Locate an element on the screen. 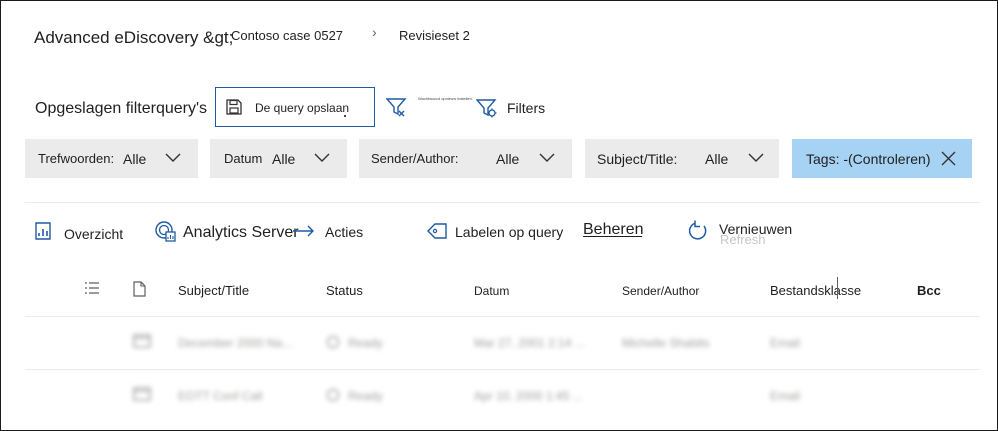 Image resolution: width=998 pixels, height=431 pixels. filter-subject-key: Subject/Title: is located at coordinates (637, 159).